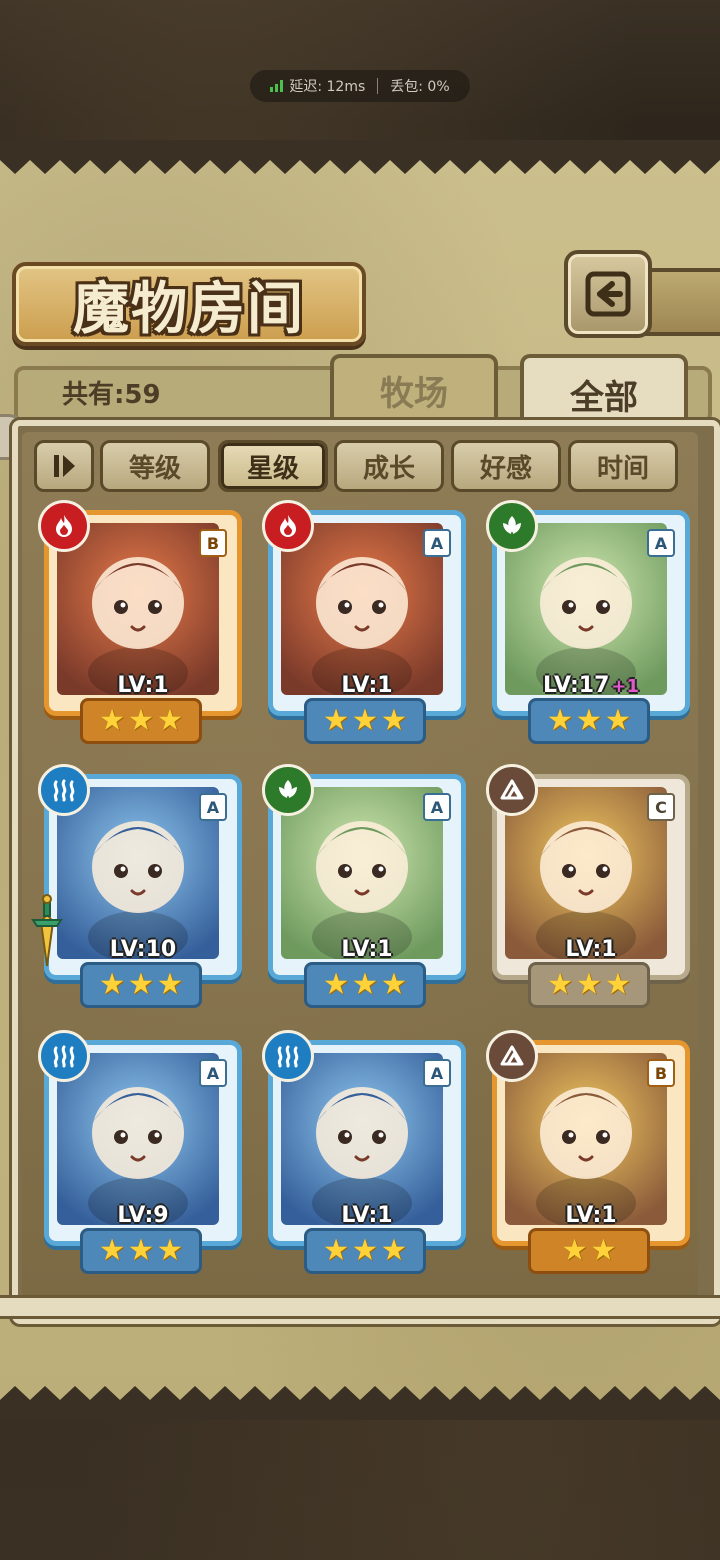  I want to click on earth-element-icon, so click(512, 790).